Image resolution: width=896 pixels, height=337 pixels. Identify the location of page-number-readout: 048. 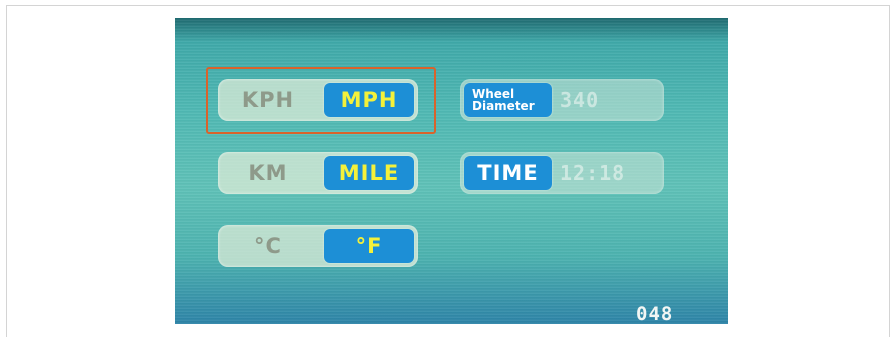
(655, 314).